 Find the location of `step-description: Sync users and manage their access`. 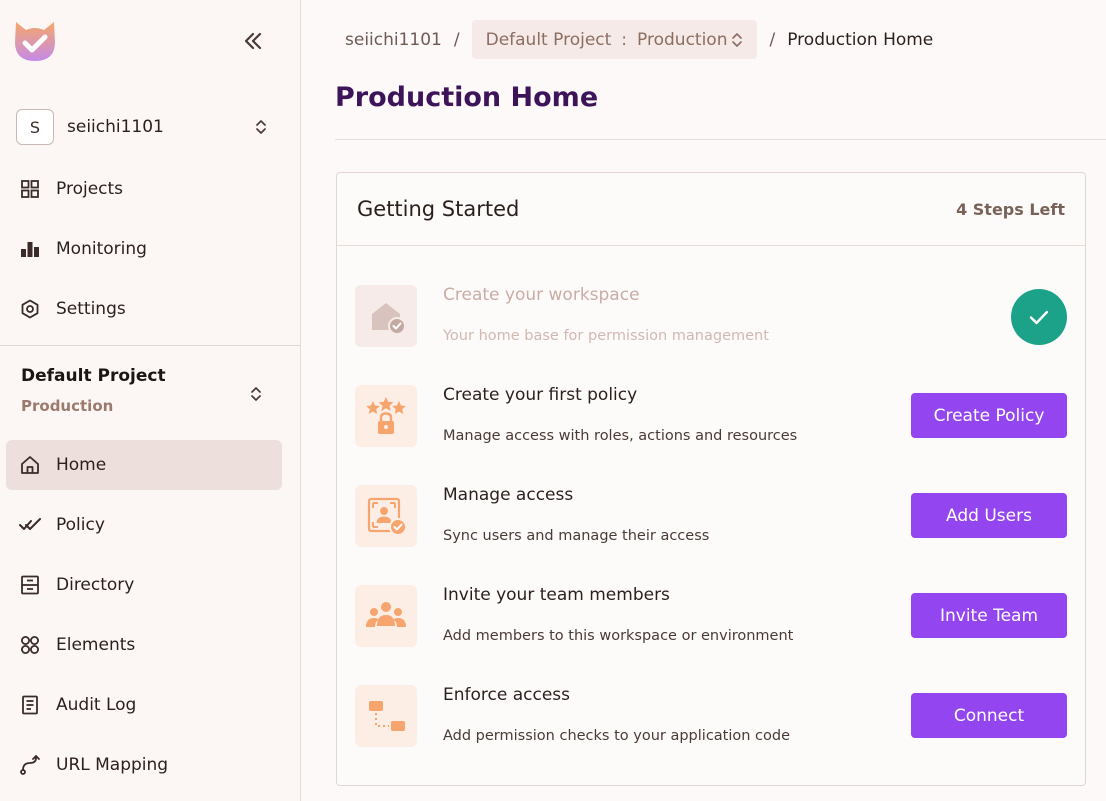

step-description: Sync users and manage their access is located at coordinates (576, 536).